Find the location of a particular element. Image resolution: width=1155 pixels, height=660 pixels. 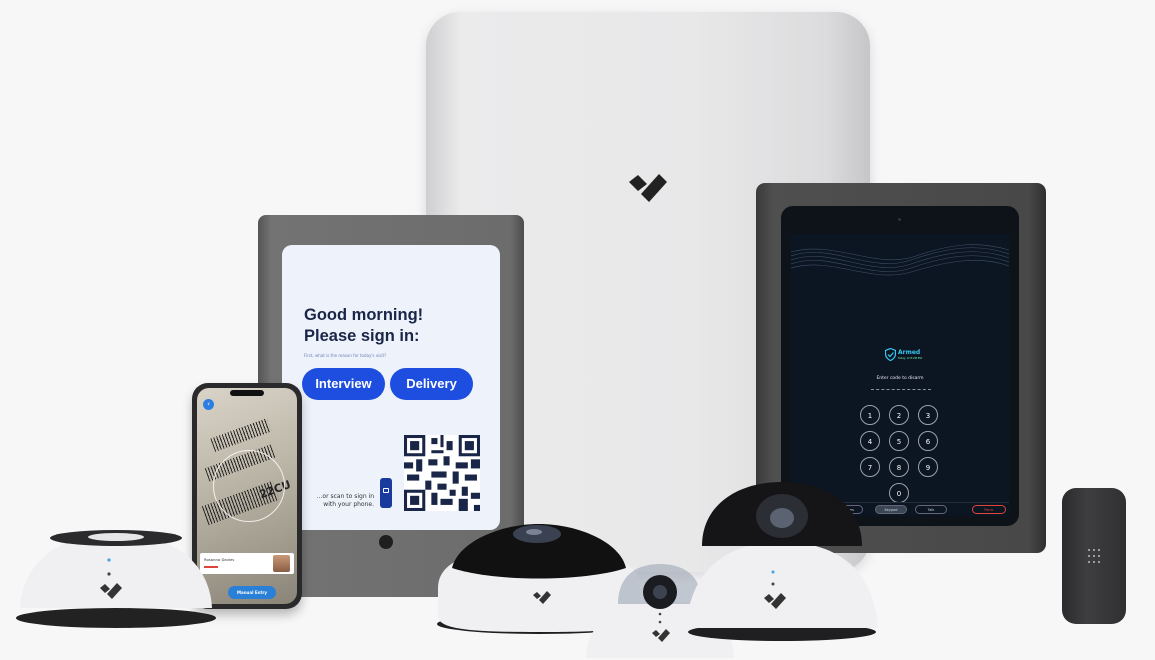

sensor-puck is located at coordinates (116, 579).